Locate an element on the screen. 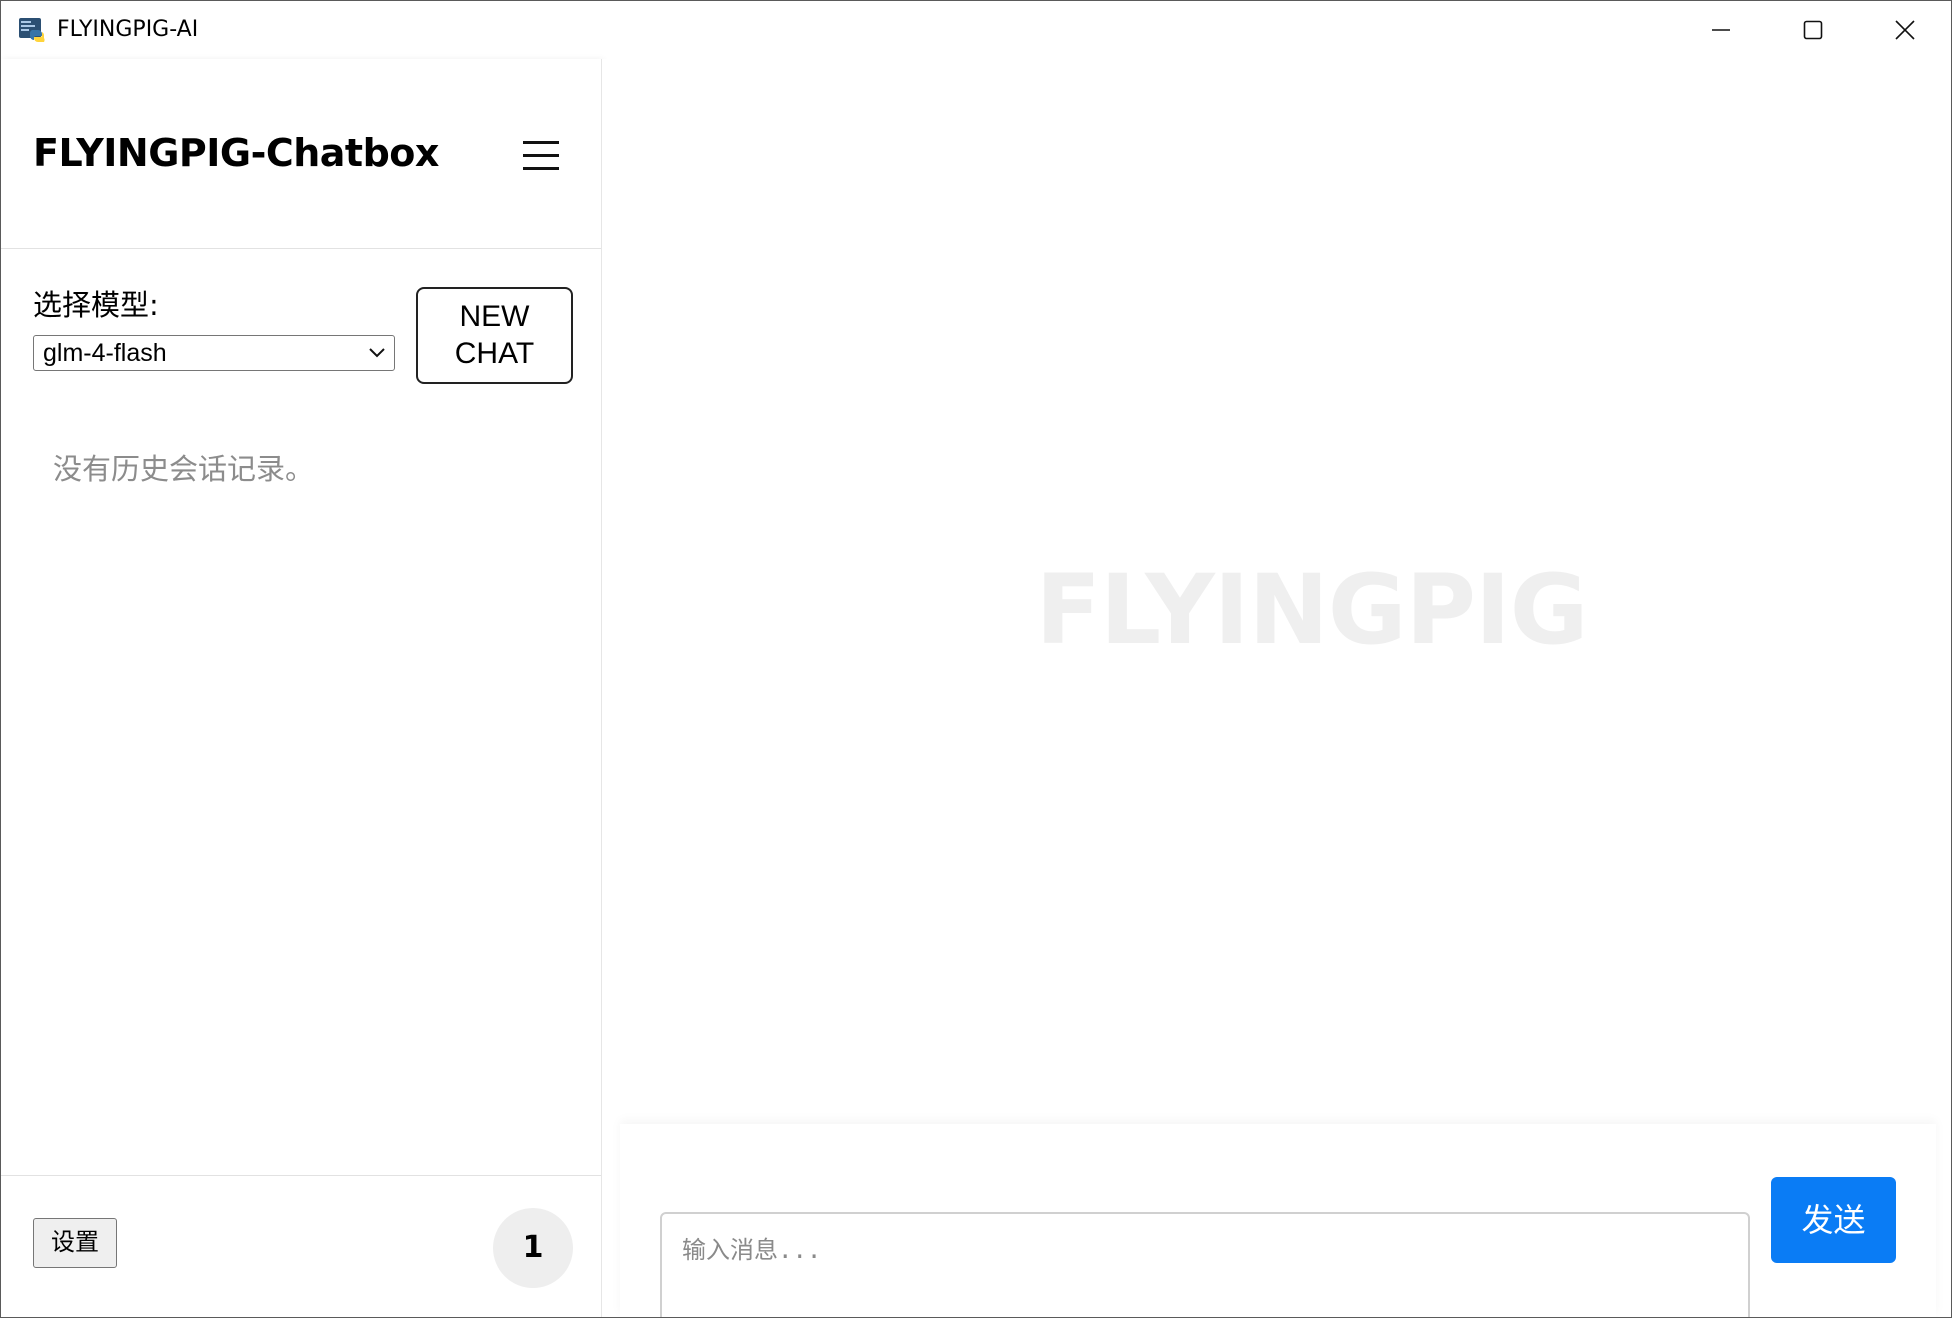 The height and width of the screenshot is (1318, 1952). input-area is located at coordinates (1278, 1220).